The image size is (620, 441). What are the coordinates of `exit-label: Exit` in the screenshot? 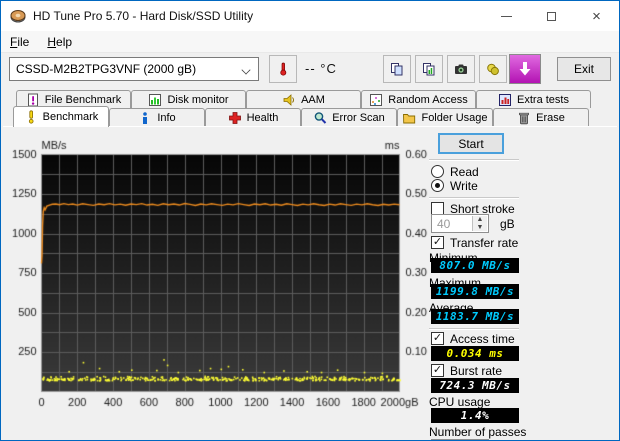 It's located at (583, 69).